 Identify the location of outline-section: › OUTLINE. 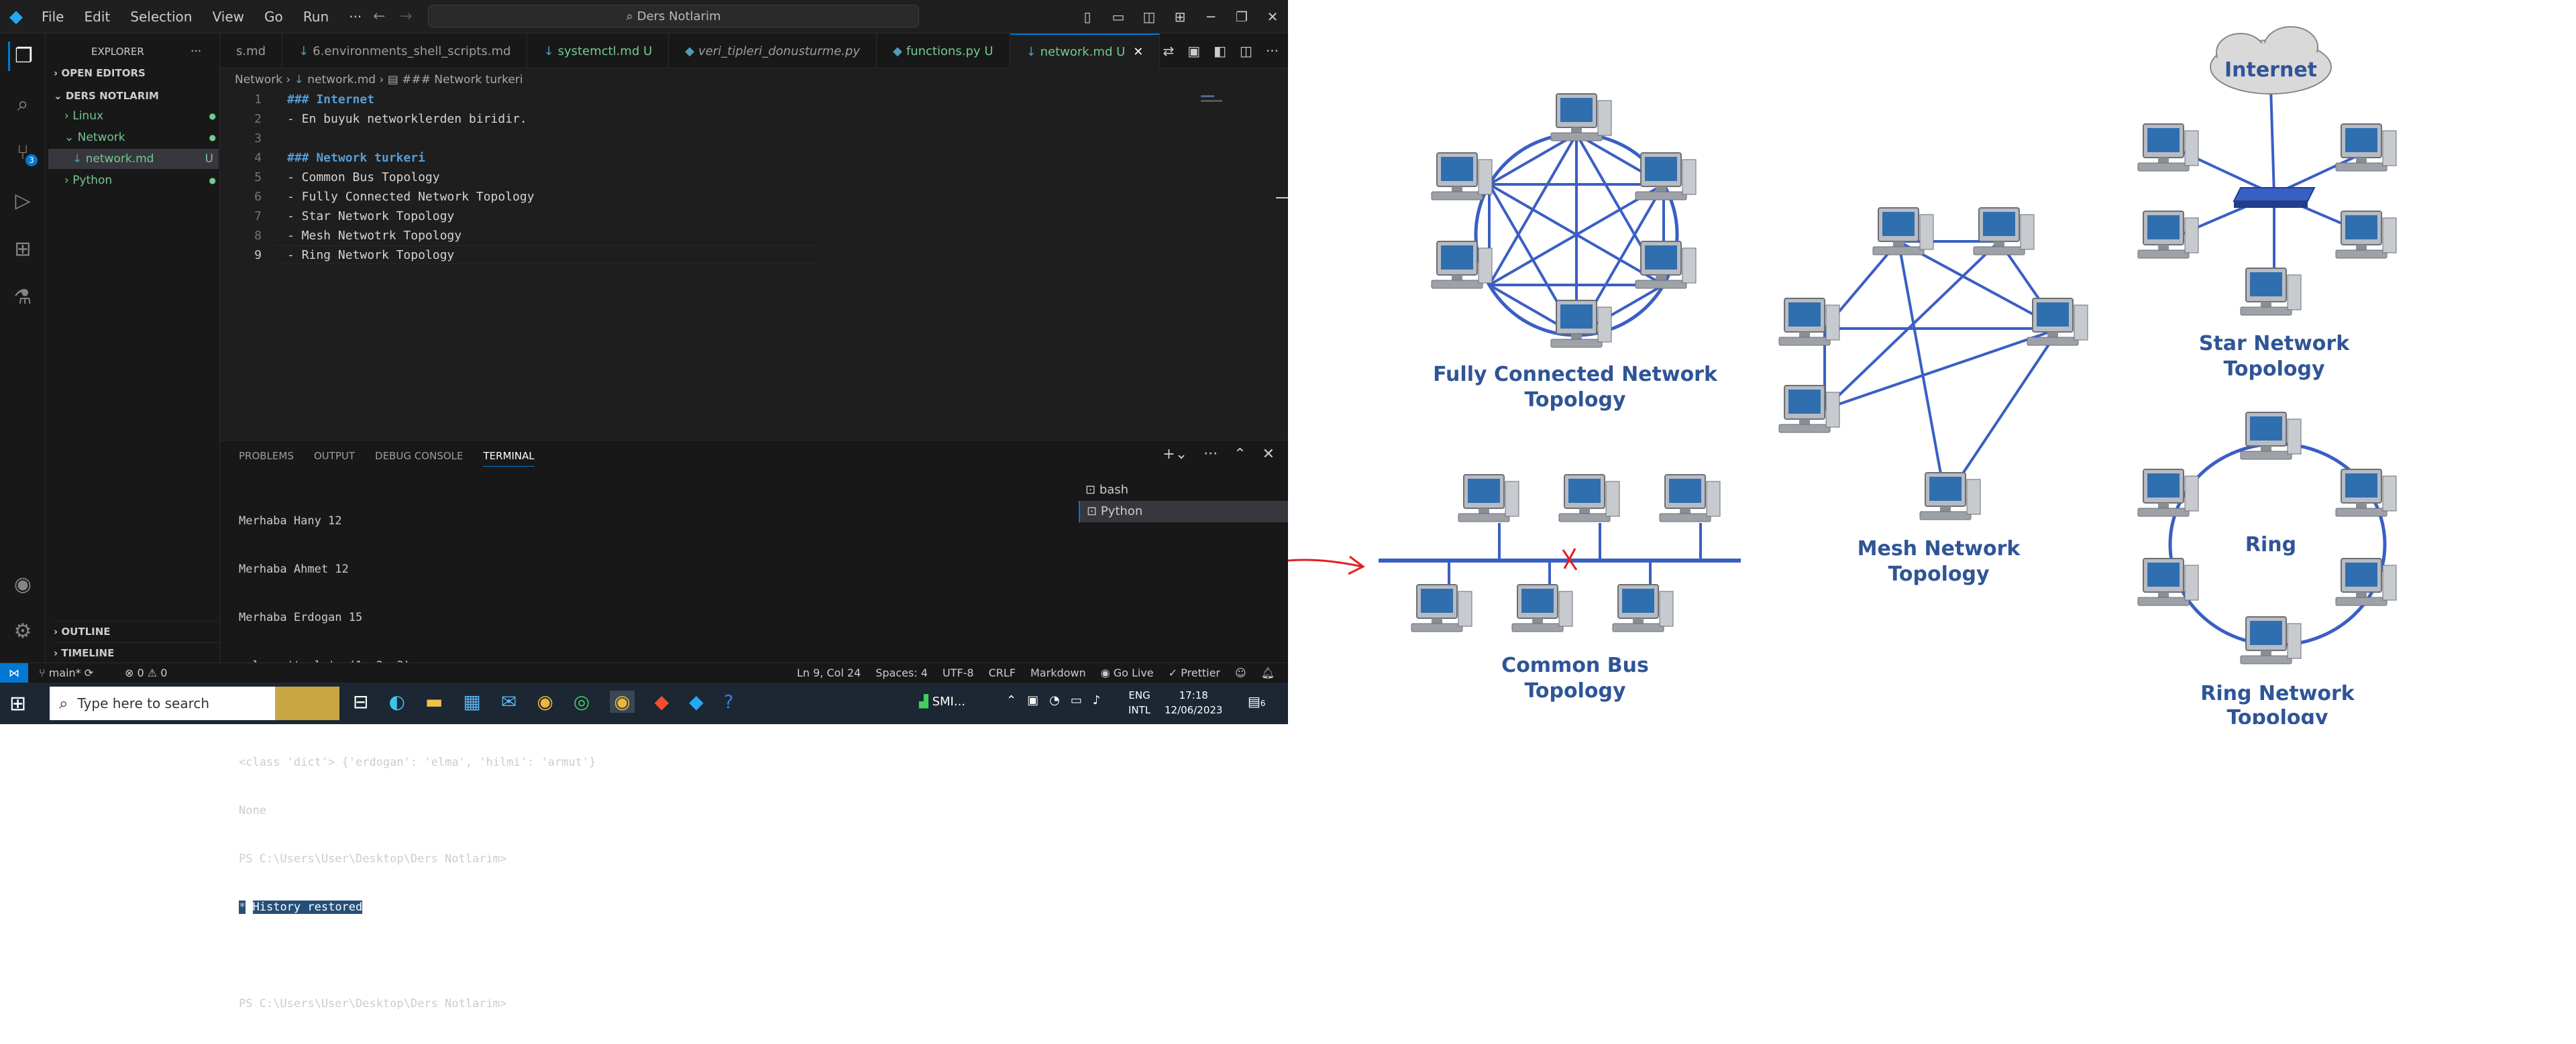
(136, 631).